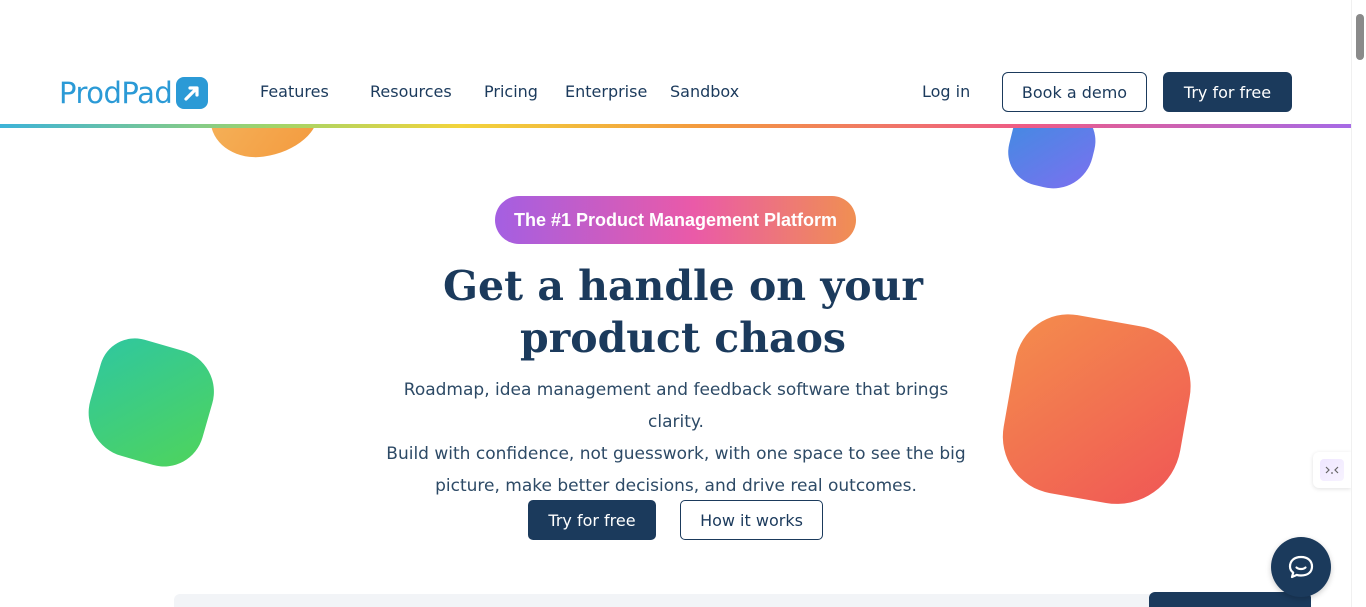  I want to click on logo-arrow-icon, so click(192, 93).